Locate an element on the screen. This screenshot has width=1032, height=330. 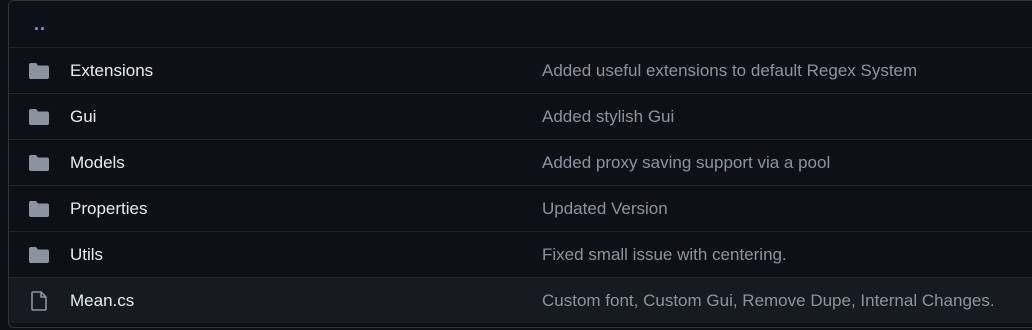
commit-message-link: Added proxy saving support via a pool is located at coordinates (686, 163).